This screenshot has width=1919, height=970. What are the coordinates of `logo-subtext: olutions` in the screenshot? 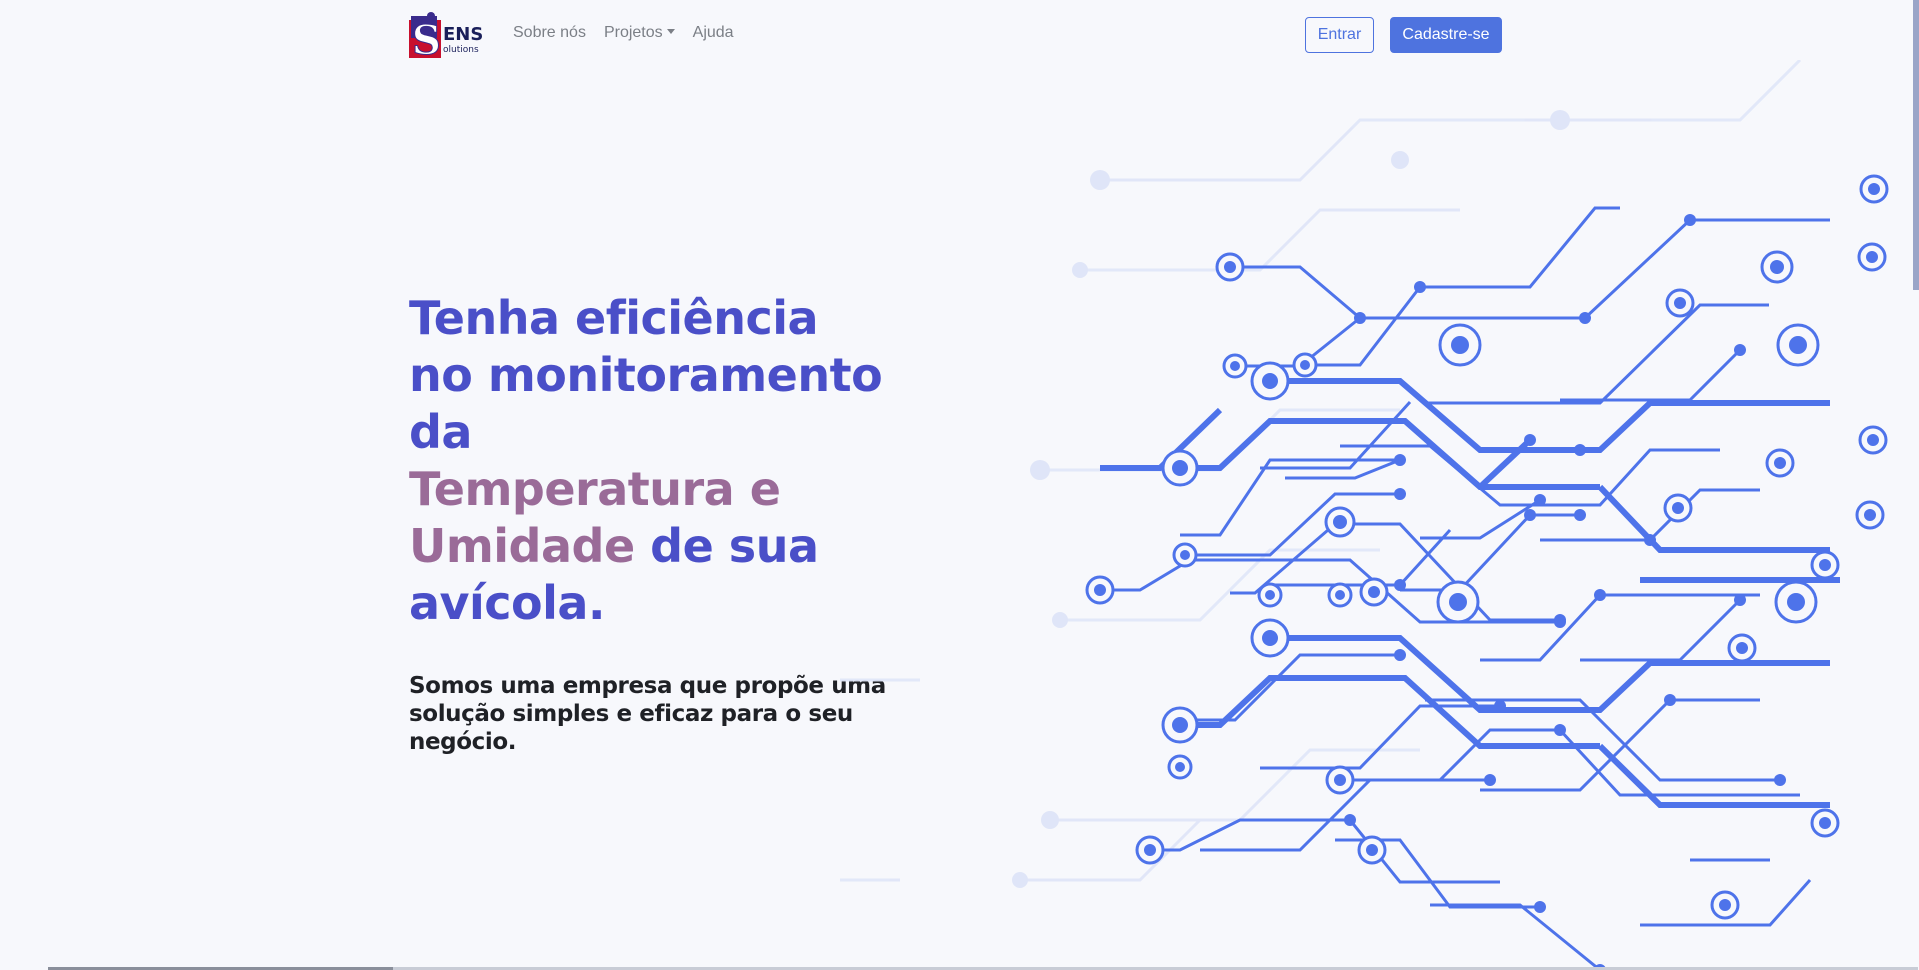 It's located at (461, 50).